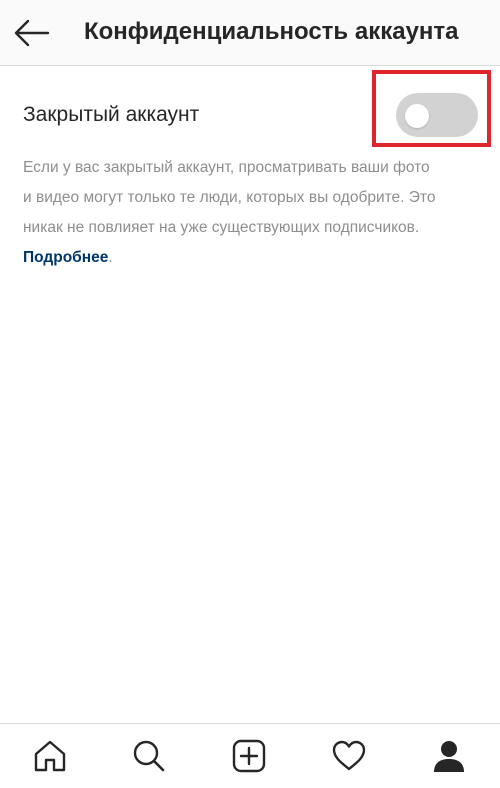 The width and height of the screenshot is (500, 788). I want to click on tab-activity, so click(349, 756).